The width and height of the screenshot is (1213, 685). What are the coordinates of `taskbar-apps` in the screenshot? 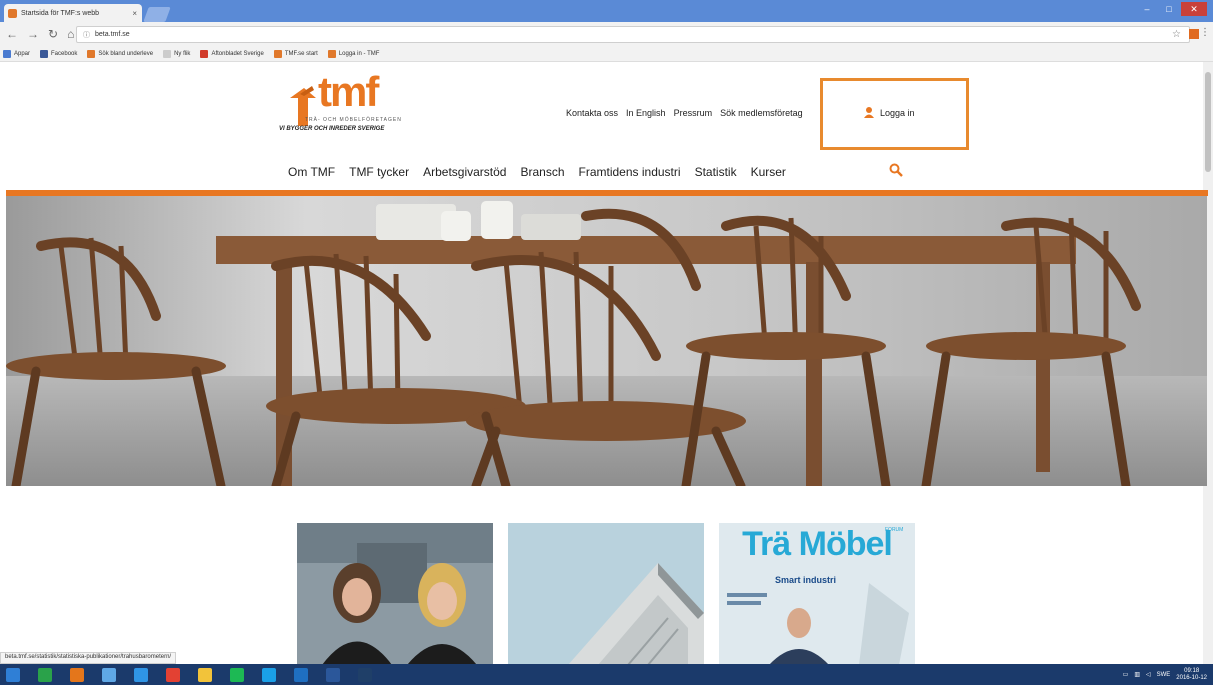 It's located at (192, 674).